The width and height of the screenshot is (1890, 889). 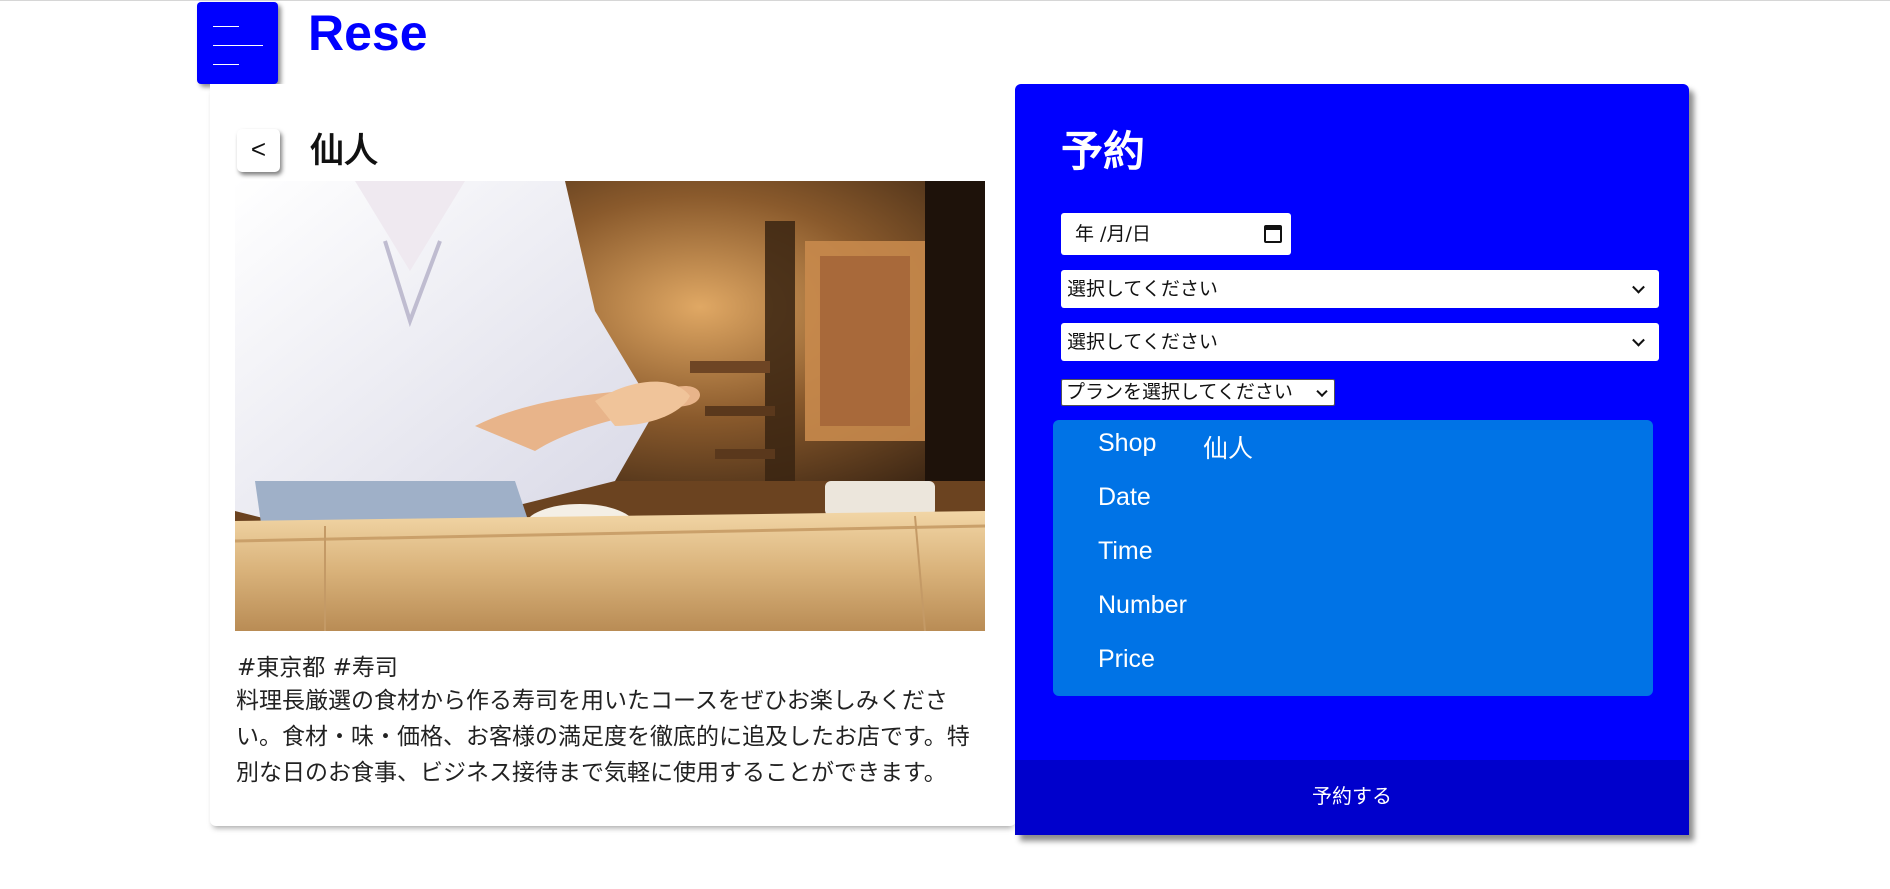 I want to click on reservation-summary: Shop 仙人 Date Time Number Price, so click(x=1353, y=558).